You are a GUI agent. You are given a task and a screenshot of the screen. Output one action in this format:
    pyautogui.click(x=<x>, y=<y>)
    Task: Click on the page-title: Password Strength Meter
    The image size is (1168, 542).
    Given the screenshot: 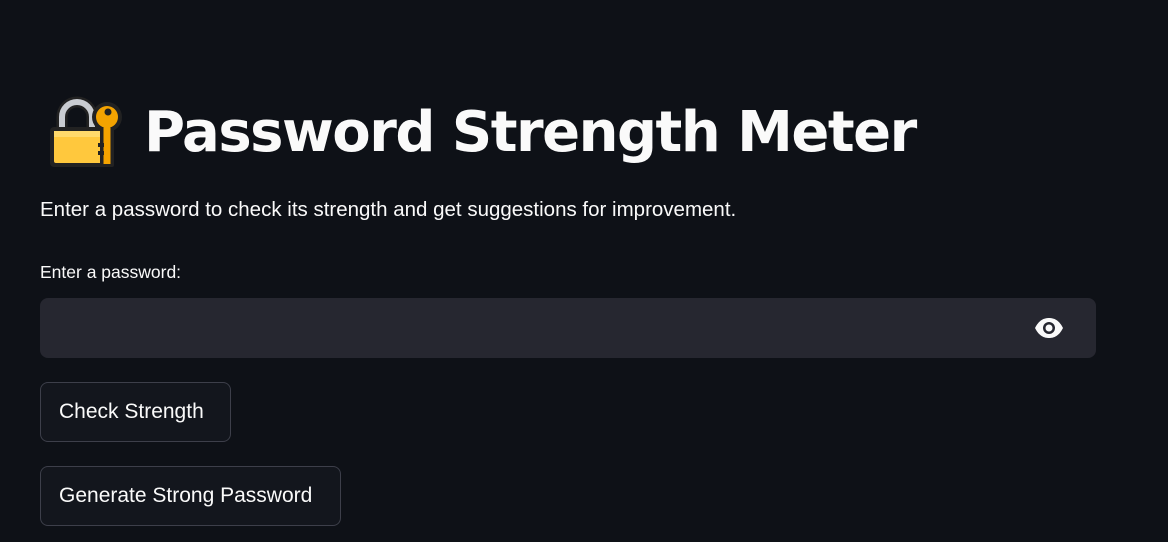 What is the action you would take?
    pyautogui.click(x=530, y=132)
    